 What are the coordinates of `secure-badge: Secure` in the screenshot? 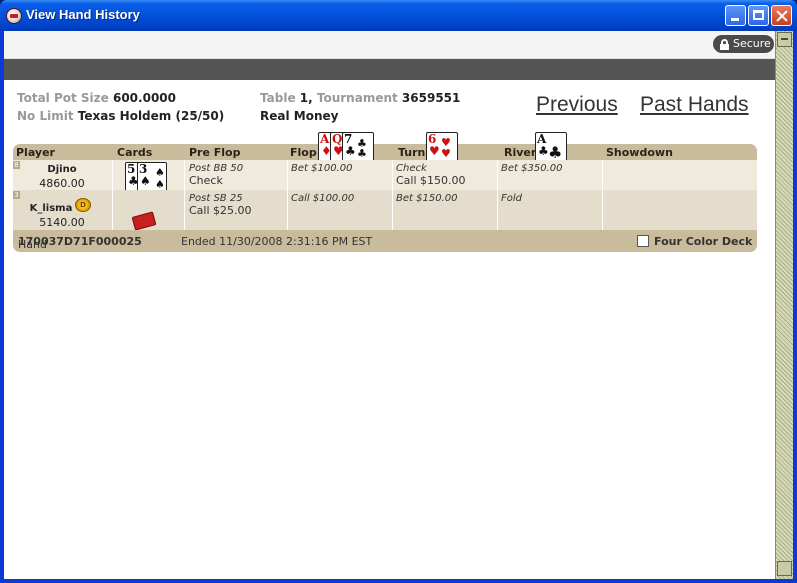 It's located at (743, 44).